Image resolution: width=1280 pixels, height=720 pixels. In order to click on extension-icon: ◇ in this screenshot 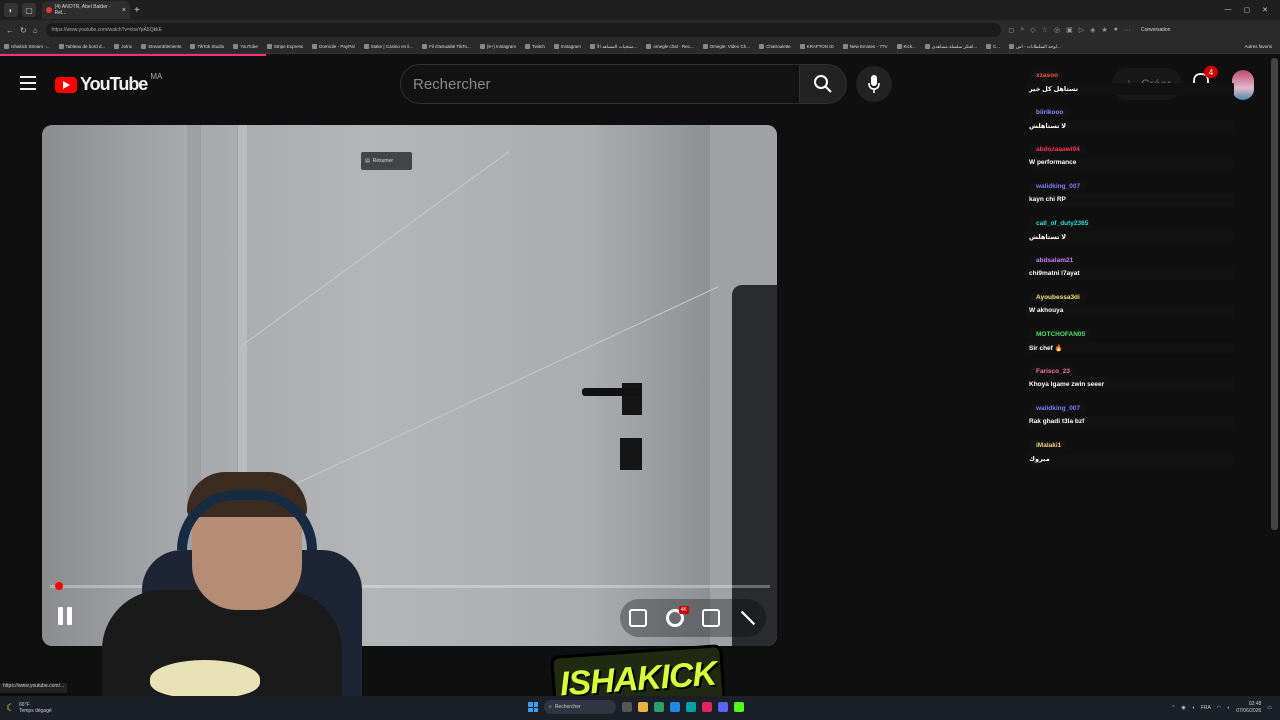, I will do `click(1032, 30)`.